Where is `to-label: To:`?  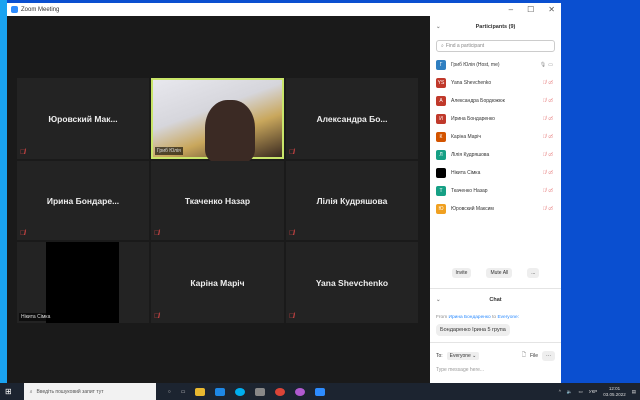
to-label: To: is located at coordinates (439, 356).